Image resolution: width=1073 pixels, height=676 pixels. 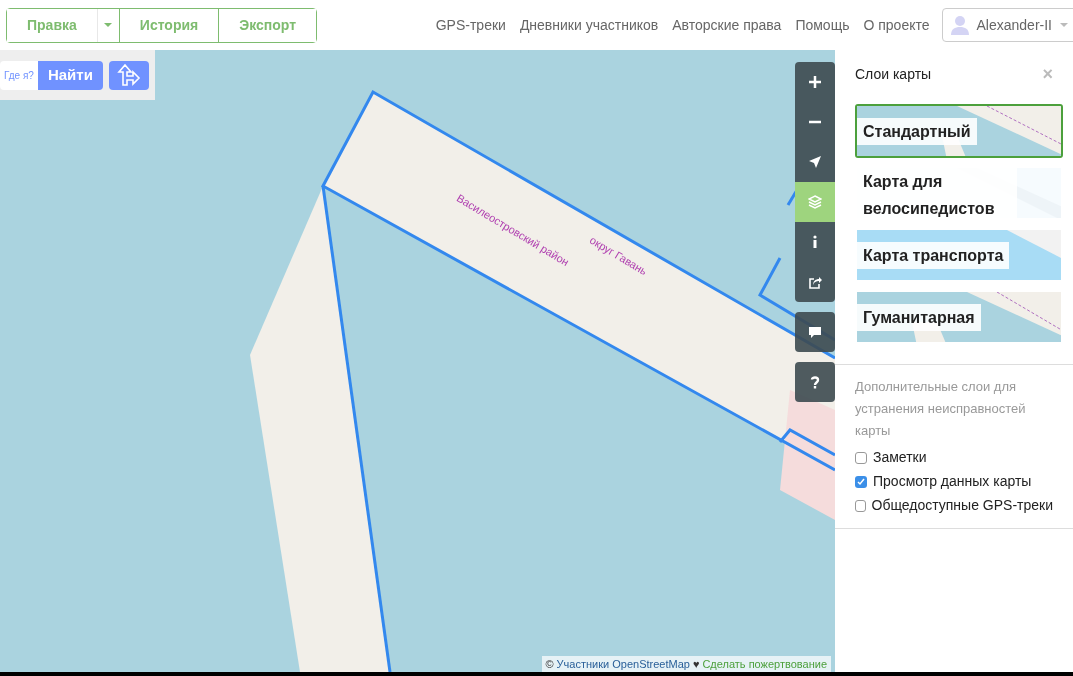 I want to click on layer-option: Стандартный, so click(x=959, y=131).